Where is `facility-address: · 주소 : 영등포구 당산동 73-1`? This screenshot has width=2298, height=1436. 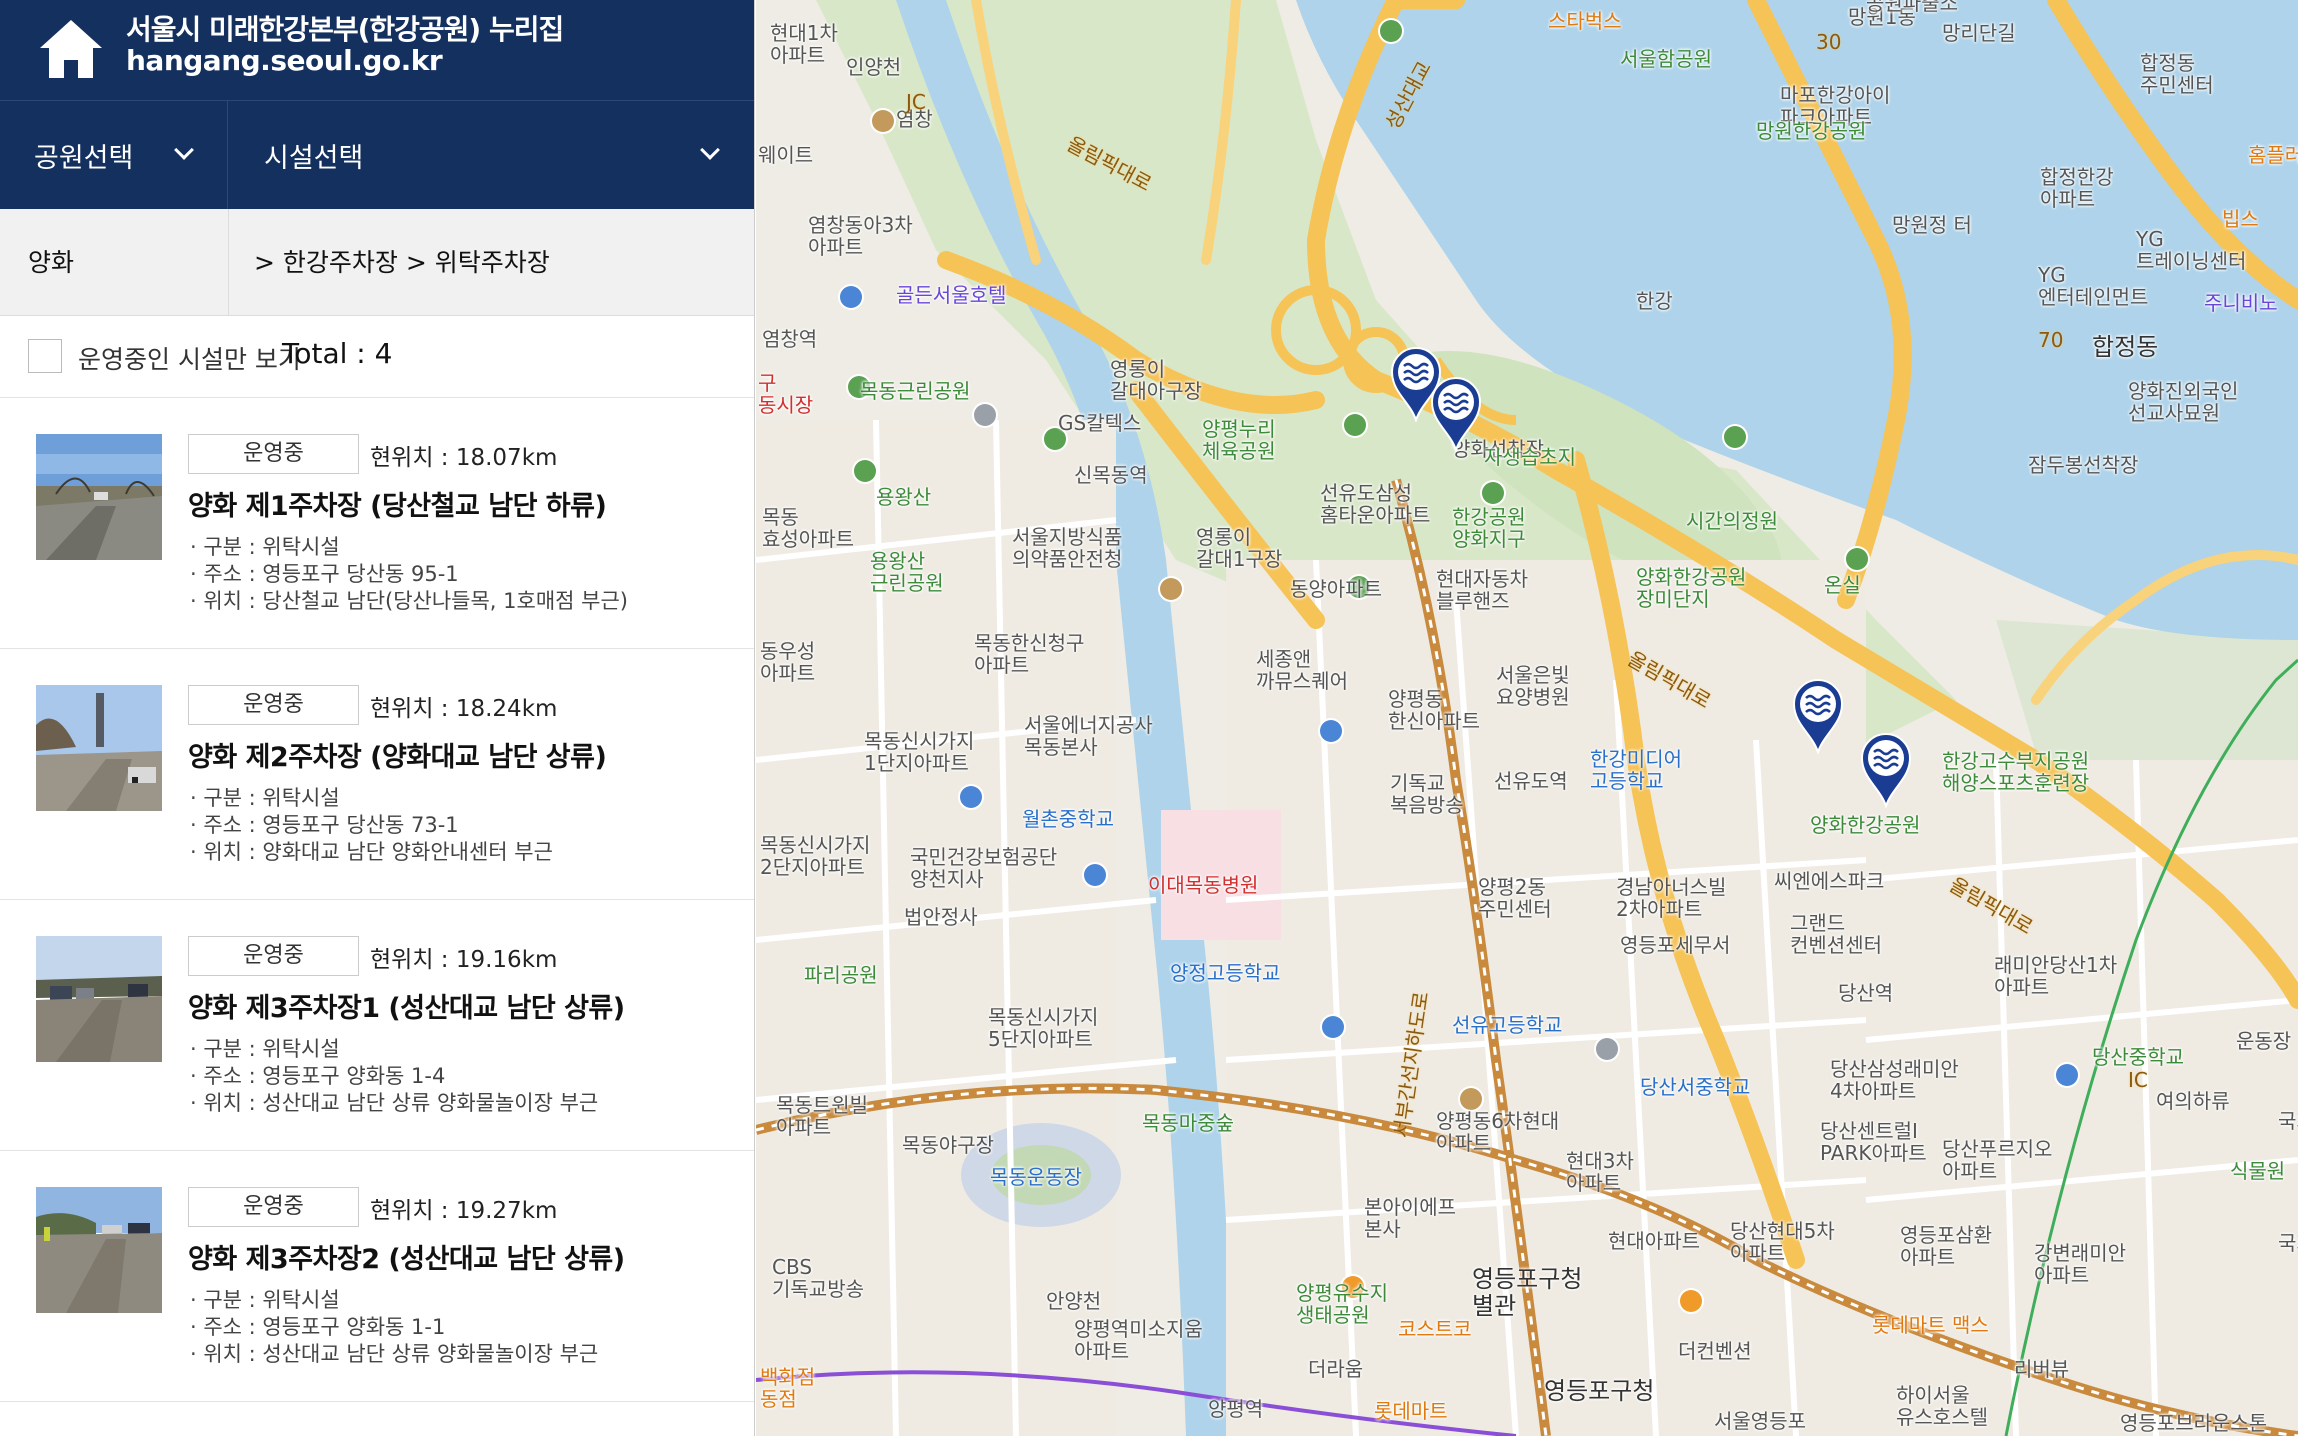
facility-address: · 주소 : 영등포구 당산동 73-1 is located at coordinates (324, 825).